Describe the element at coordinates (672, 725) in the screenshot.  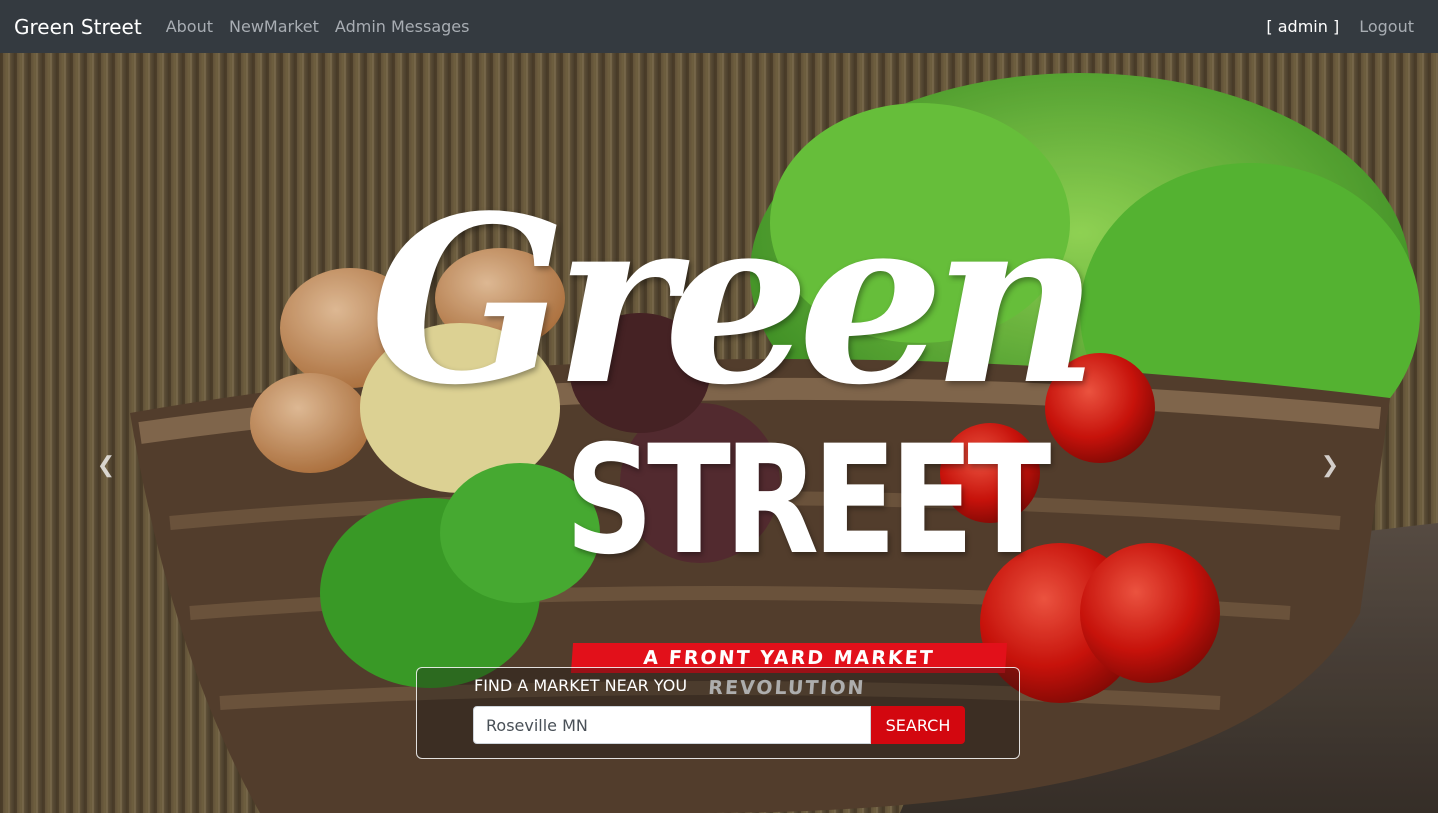
I see `location-search-input` at that location.